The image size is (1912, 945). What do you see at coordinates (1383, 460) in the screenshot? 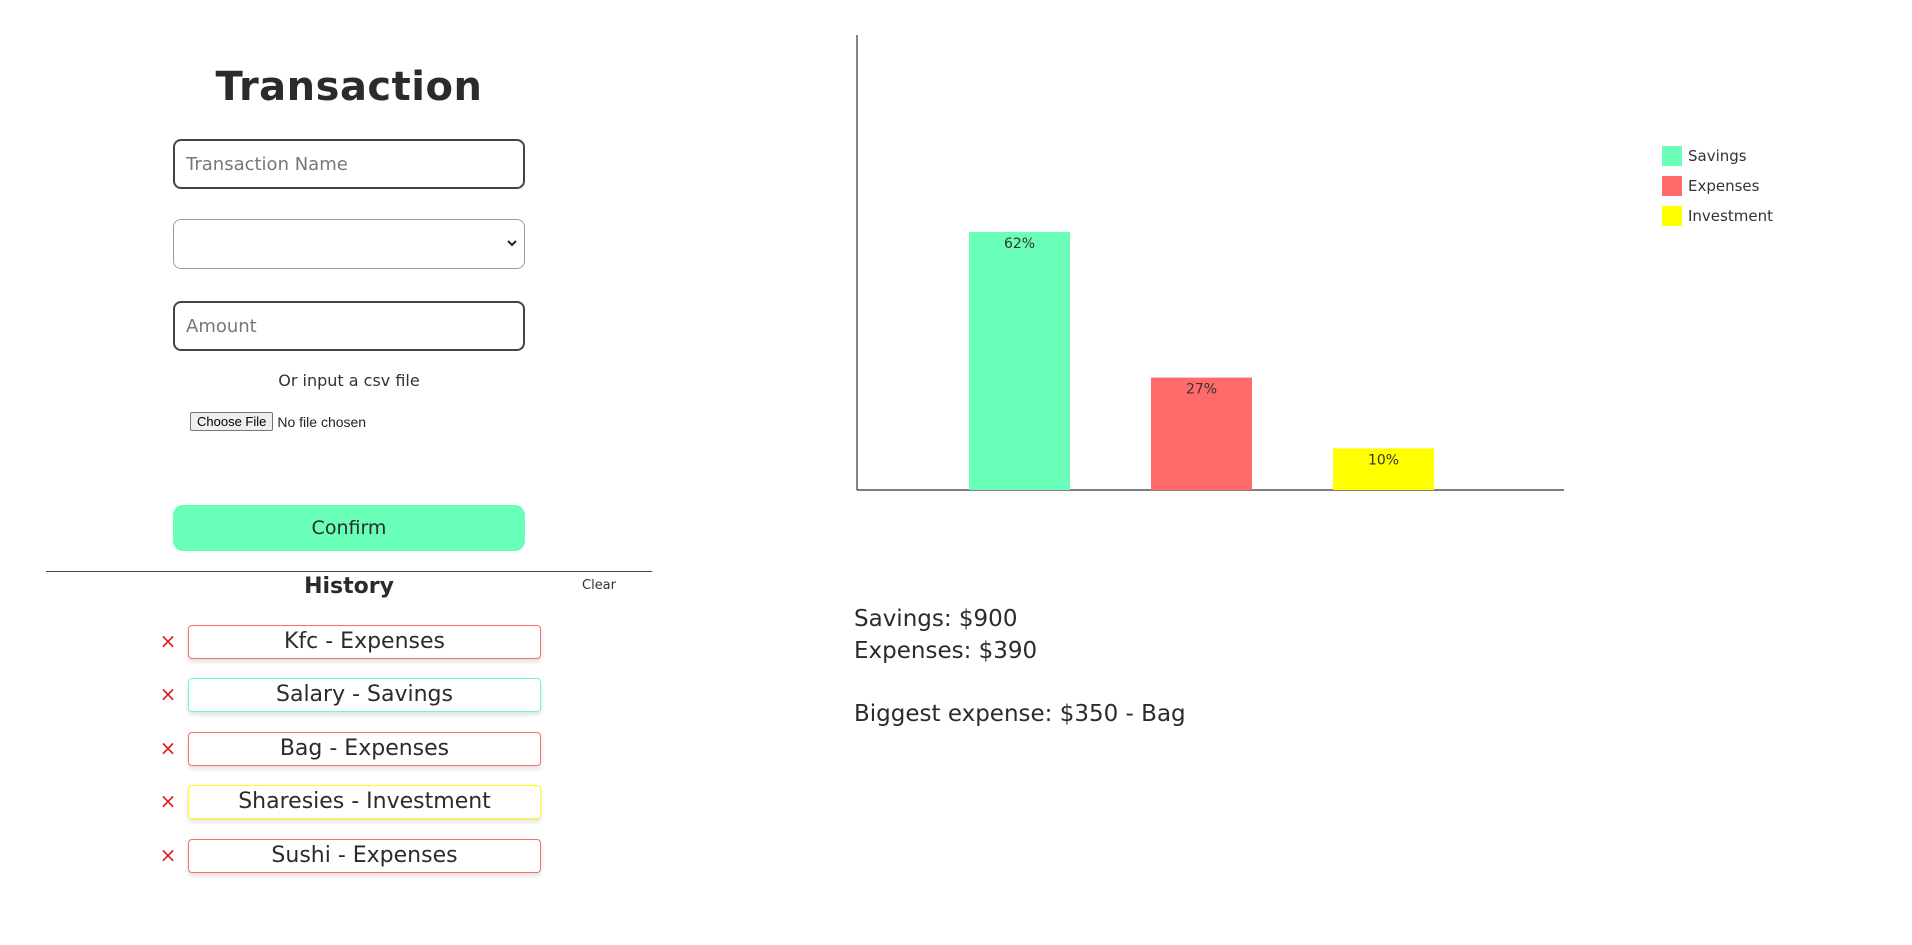
I see `bar-data-label: 10%` at bounding box center [1383, 460].